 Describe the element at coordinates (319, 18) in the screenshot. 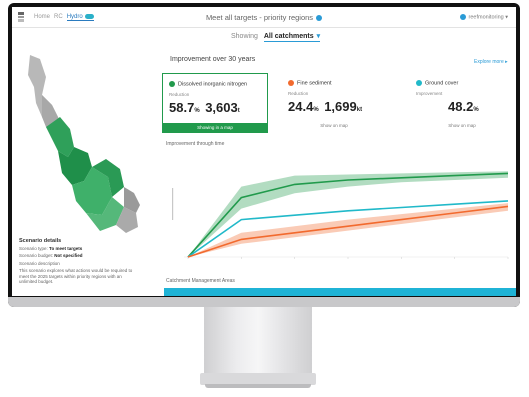

I see `info-icon` at that location.